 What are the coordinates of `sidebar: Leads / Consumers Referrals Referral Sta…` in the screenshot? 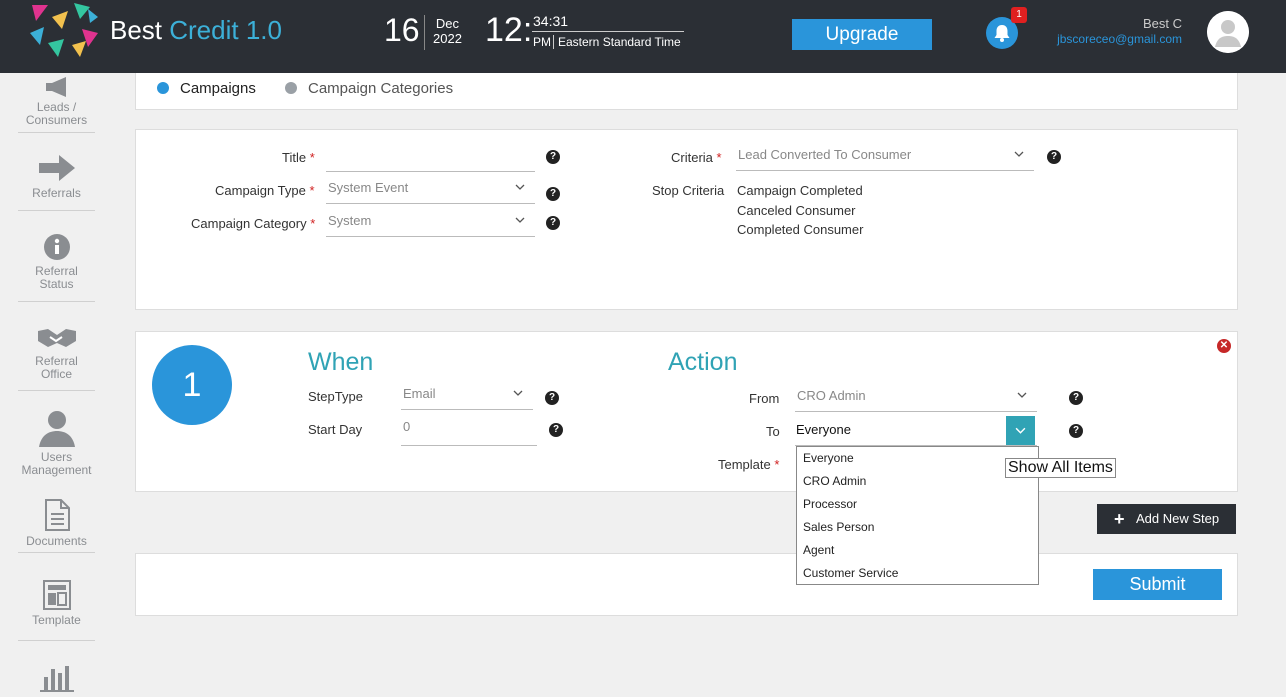 It's located at (57, 385).